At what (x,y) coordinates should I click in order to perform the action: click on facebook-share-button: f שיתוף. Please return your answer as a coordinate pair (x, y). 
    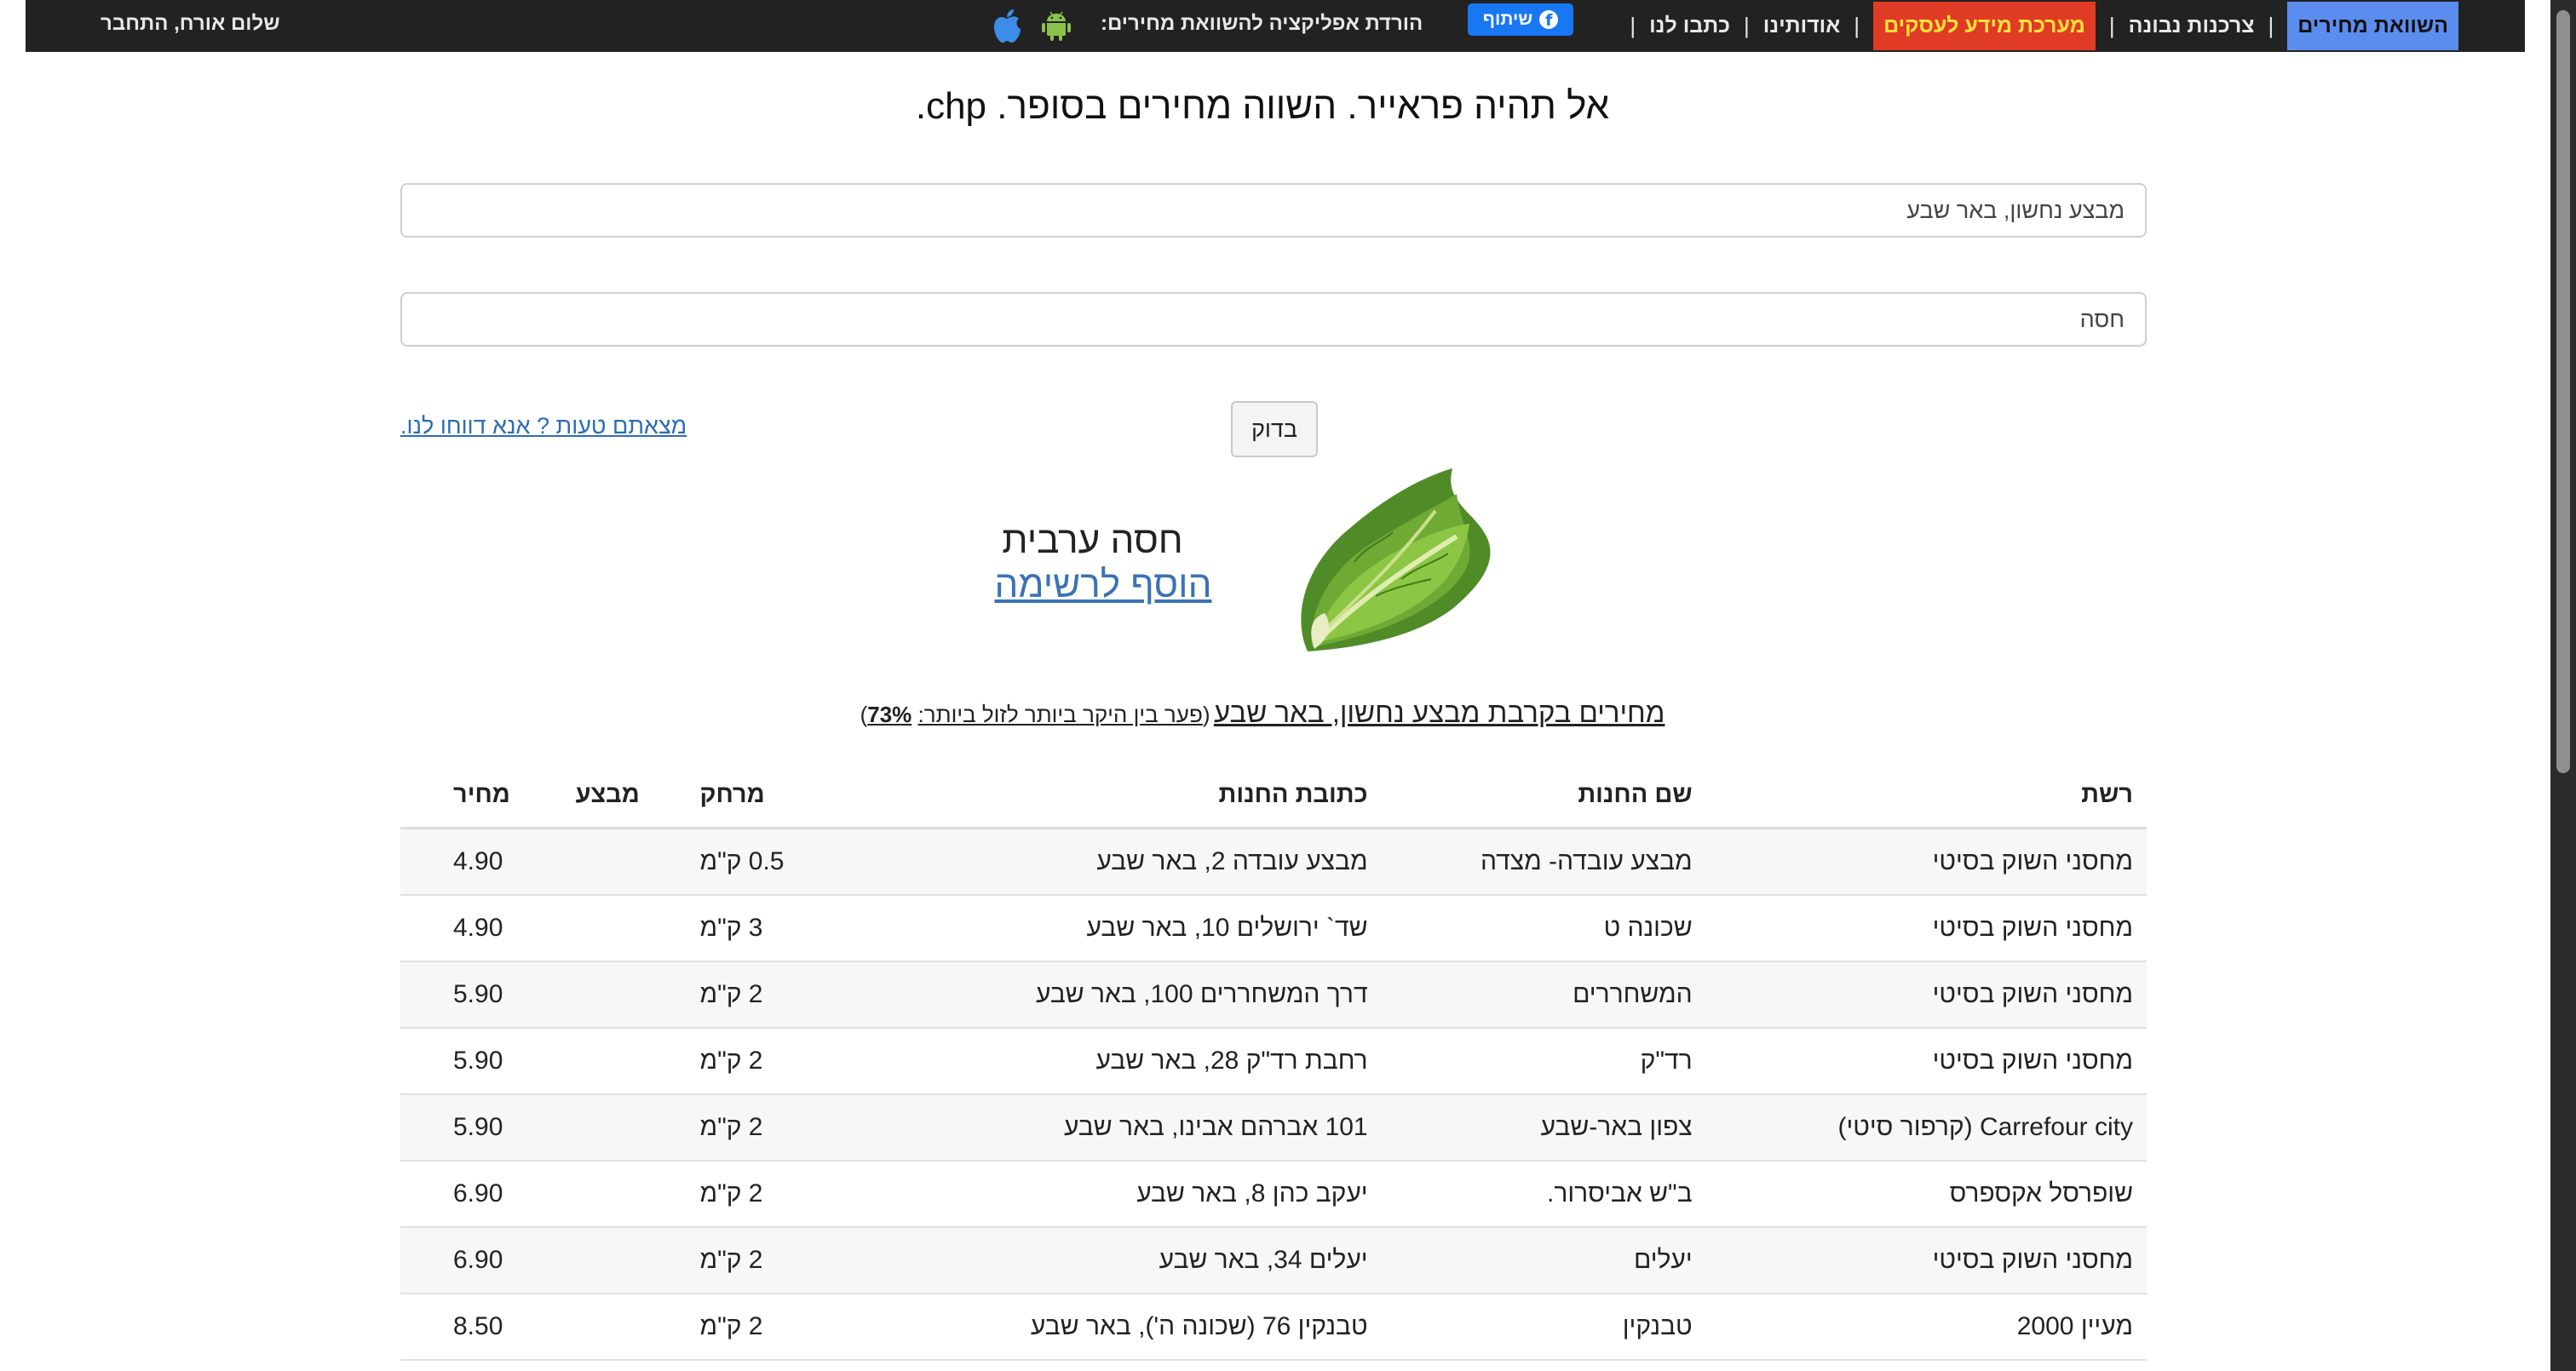
    Looking at the image, I should click on (1520, 19).